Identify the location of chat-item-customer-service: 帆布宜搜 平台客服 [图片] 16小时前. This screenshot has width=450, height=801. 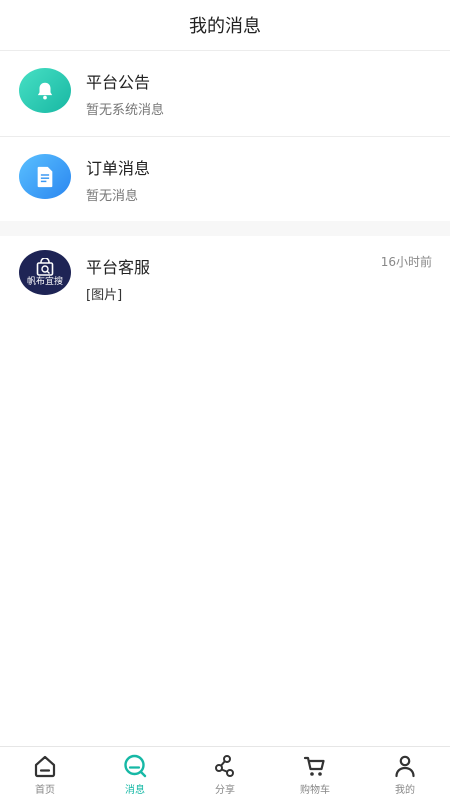
(225, 276).